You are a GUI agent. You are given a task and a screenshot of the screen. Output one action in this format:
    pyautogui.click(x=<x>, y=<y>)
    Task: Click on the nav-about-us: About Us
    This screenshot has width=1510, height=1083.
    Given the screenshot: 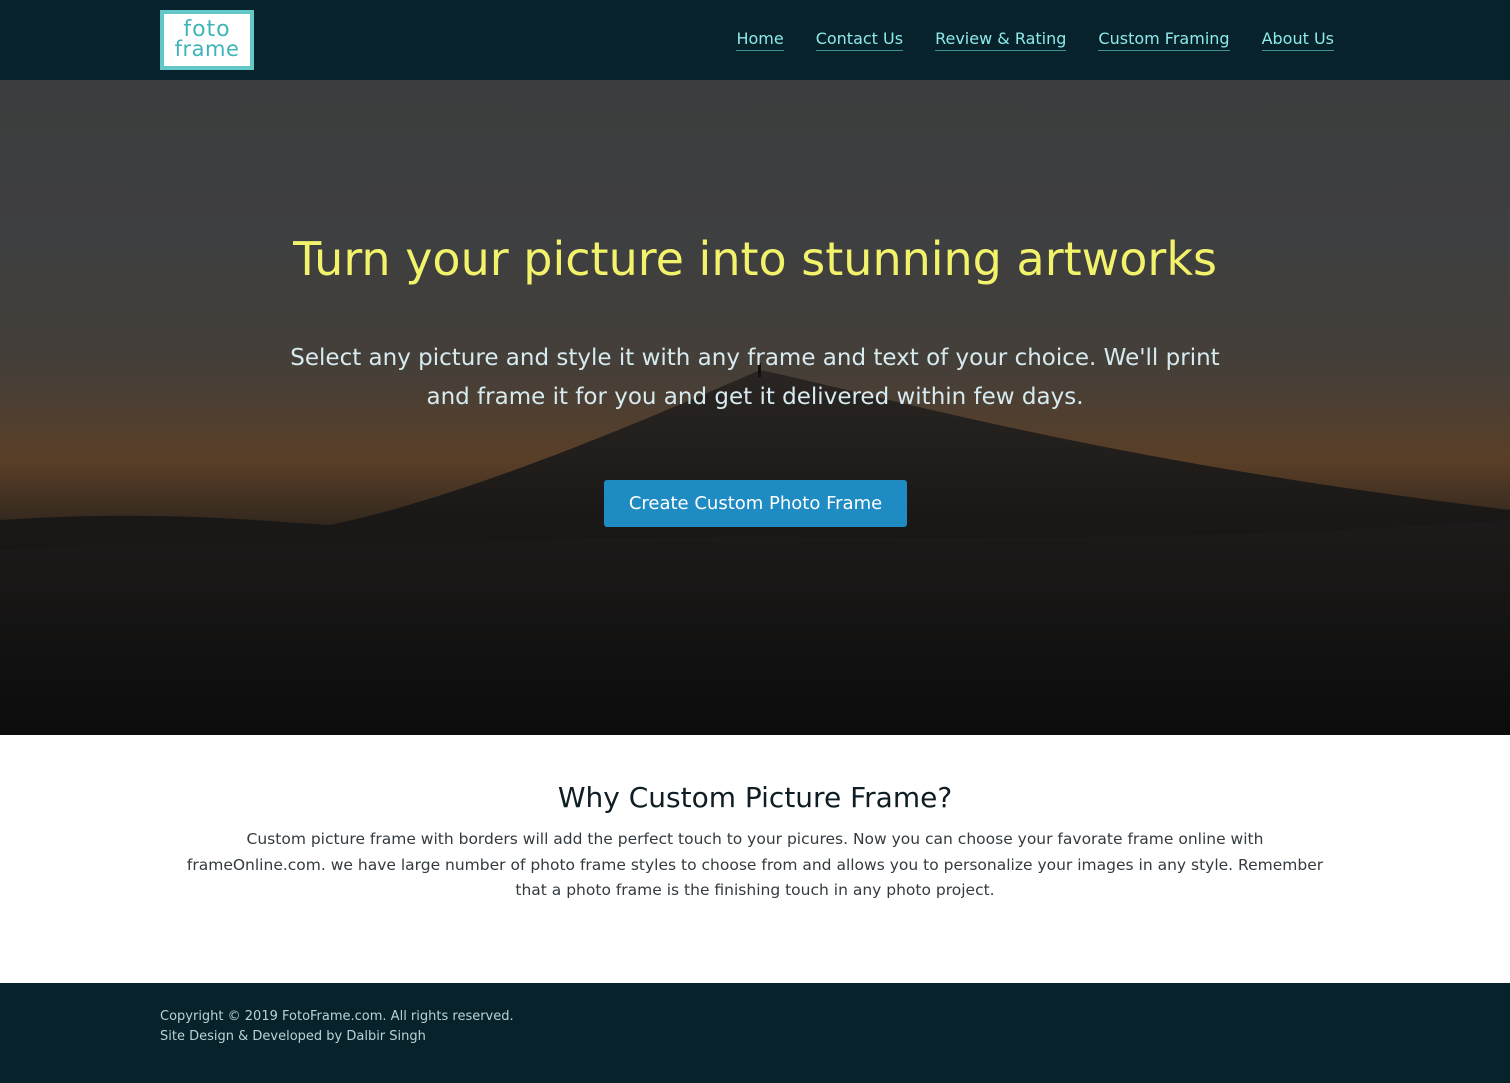 What is the action you would take?
    pyautogui.click(x=1297, y=40)
    